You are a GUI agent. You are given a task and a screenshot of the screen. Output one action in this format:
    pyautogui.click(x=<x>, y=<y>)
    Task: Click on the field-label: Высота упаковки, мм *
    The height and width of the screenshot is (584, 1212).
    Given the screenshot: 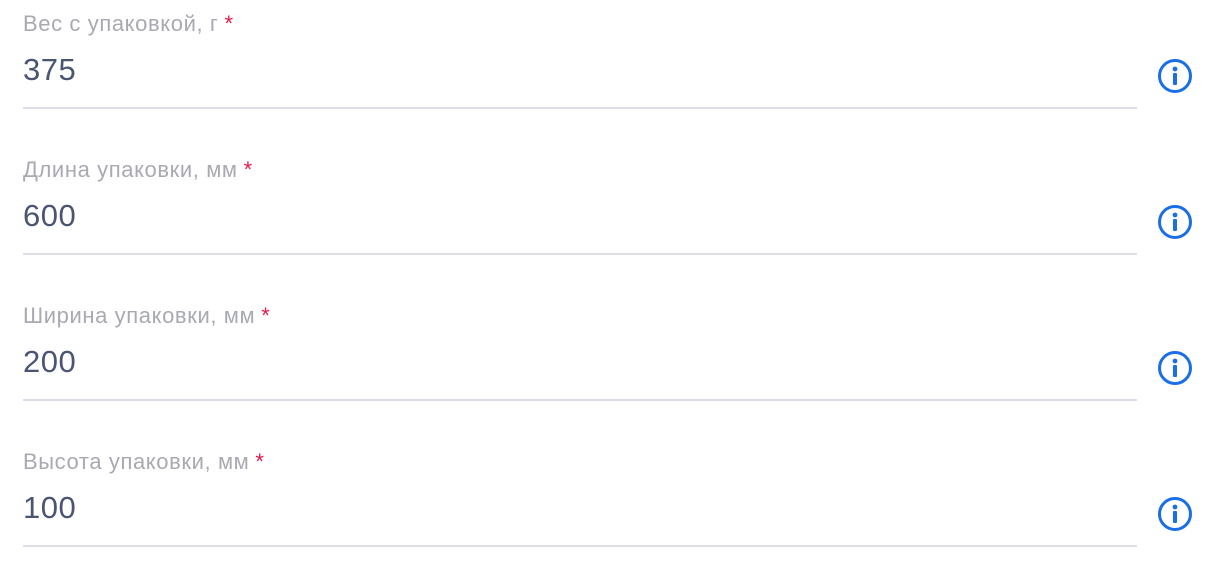 What is the action you would take?
    pyautogui.click(x=144, y=462)
    